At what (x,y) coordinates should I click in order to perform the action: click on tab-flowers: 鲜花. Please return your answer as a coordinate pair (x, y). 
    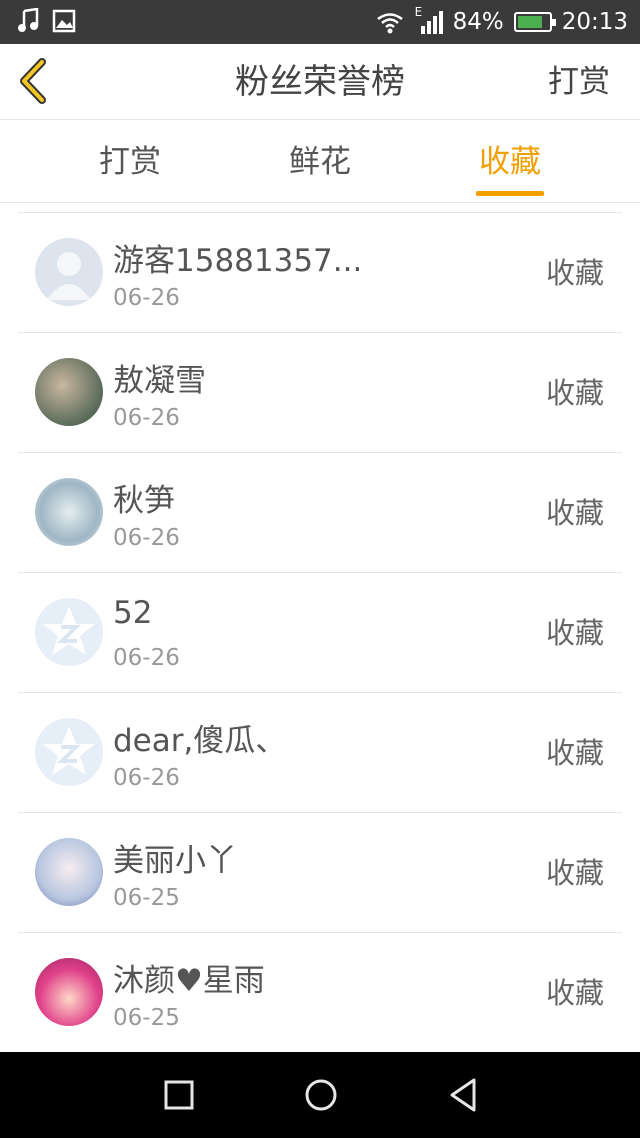
    Looking at the image, I should click on (320, 162).